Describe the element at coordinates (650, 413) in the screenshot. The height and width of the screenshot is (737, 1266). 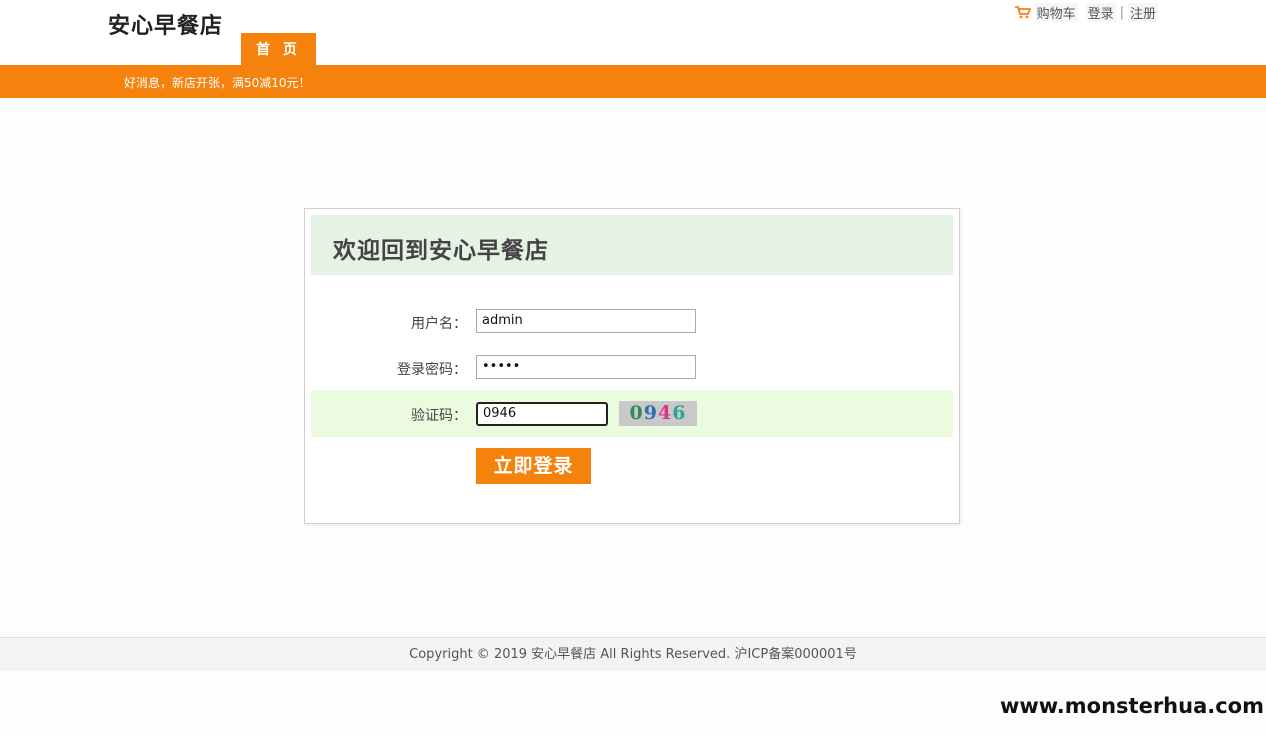
I see `captcha-digit: 9` at that location.